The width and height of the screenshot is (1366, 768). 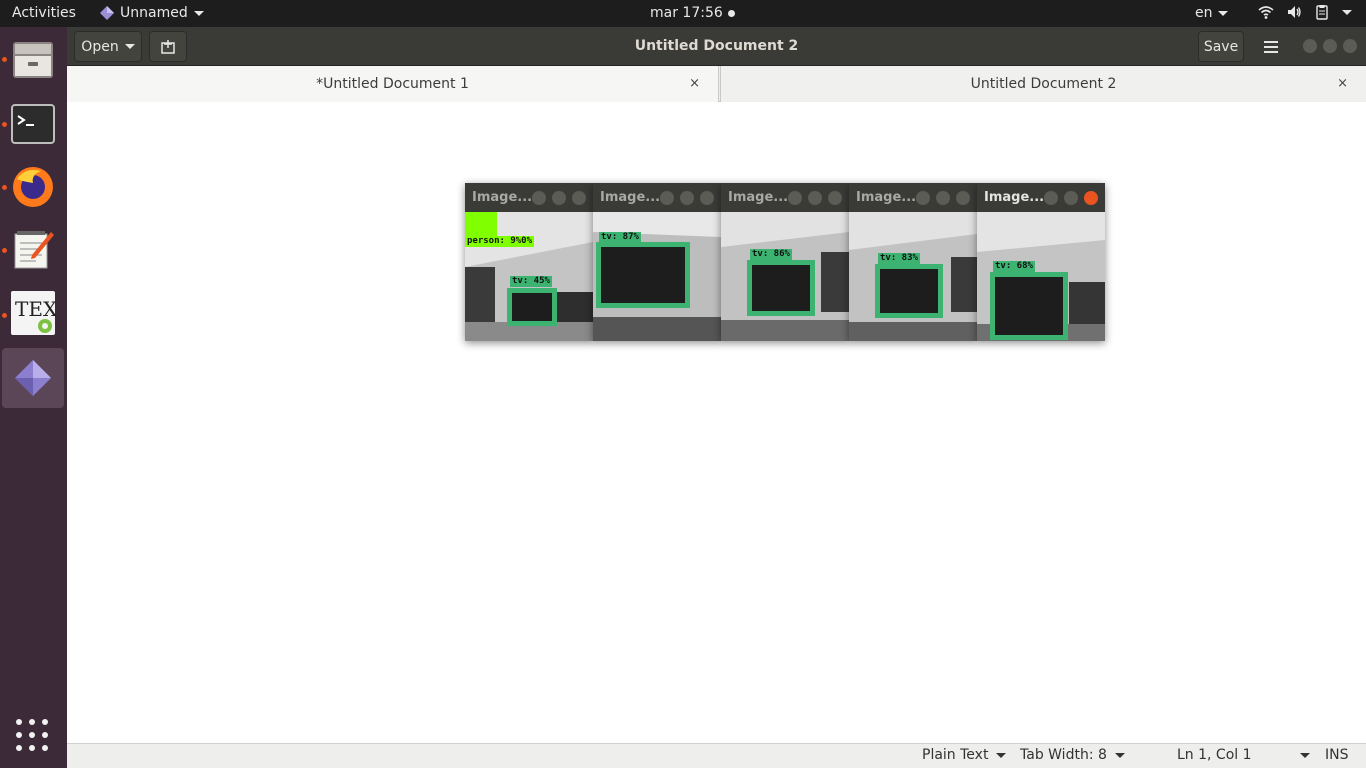 What do you see at coordinates (1014, 266) in the screenshot?
I see `detection-label: tv: 68%` at bounding box center [1014, 266].